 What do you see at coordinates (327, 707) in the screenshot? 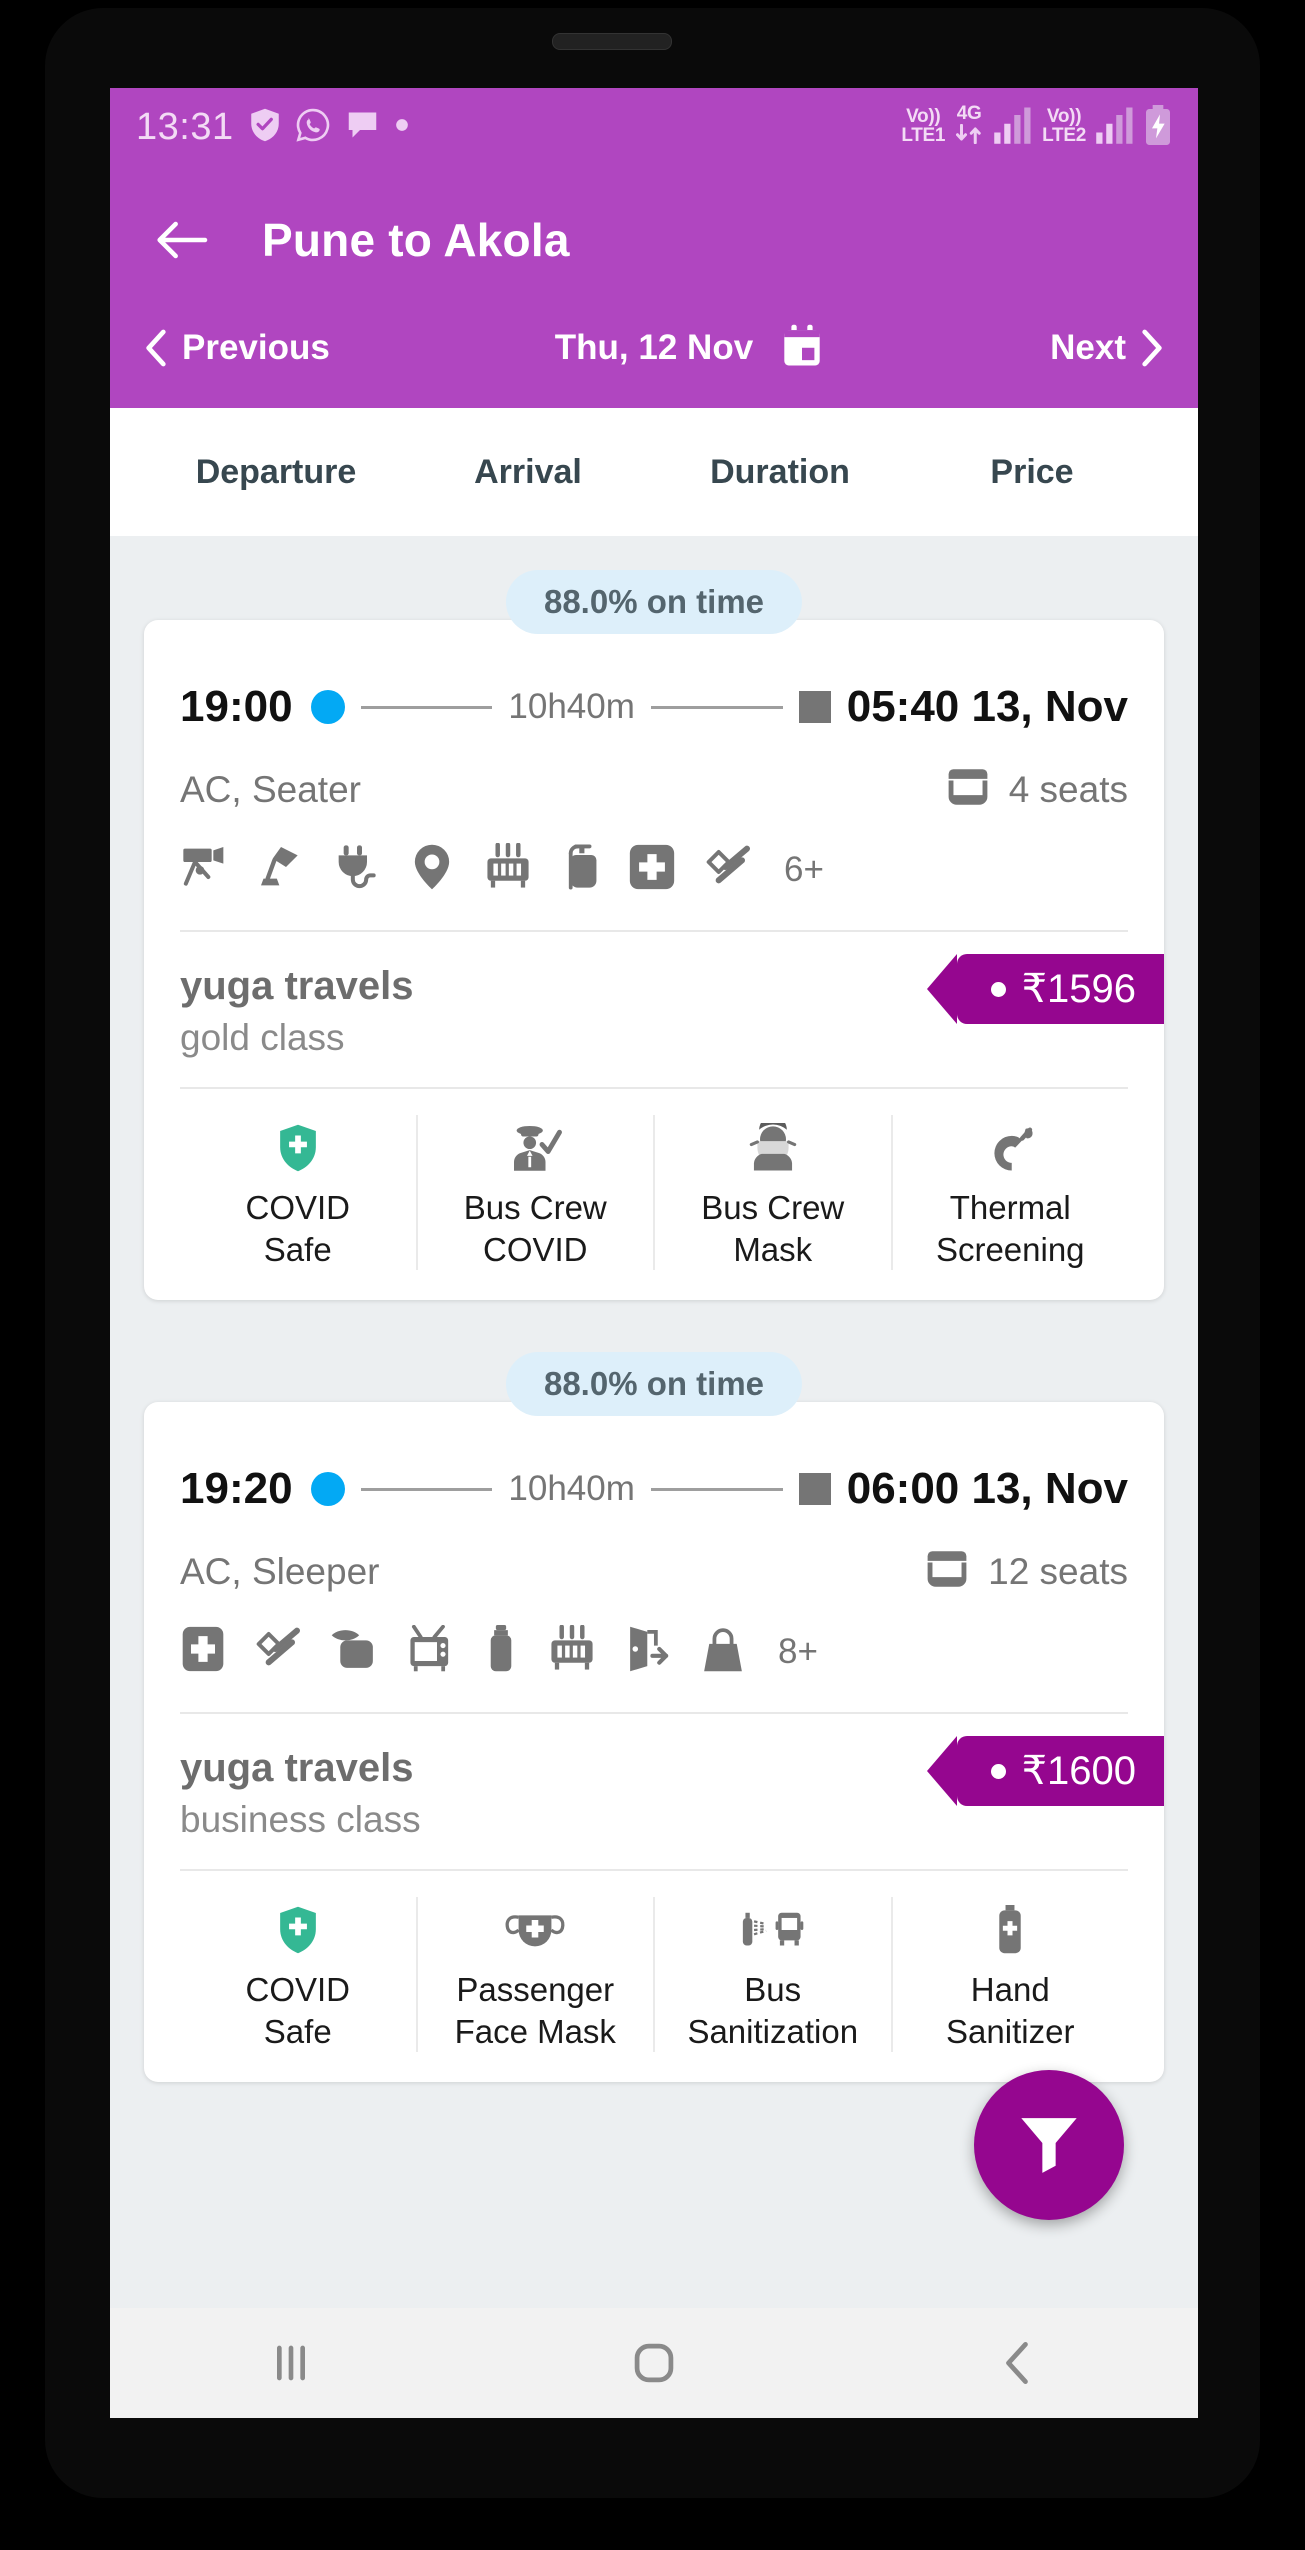
I see `departure-dot-icon` at bounding box center [327, 707].